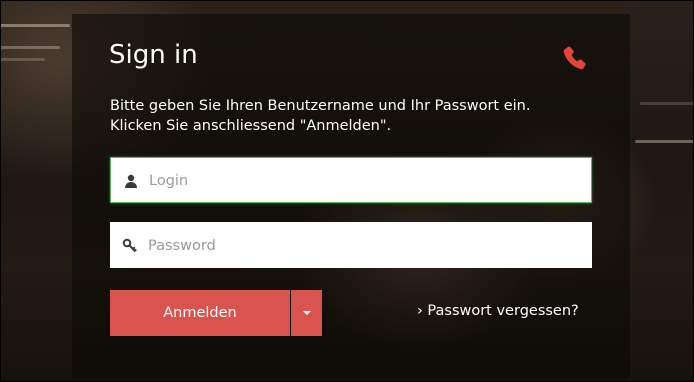  What do you see at coordinates (131, 181) in the screenshot?
I see `user-icon` at bounding box center [131, 181].